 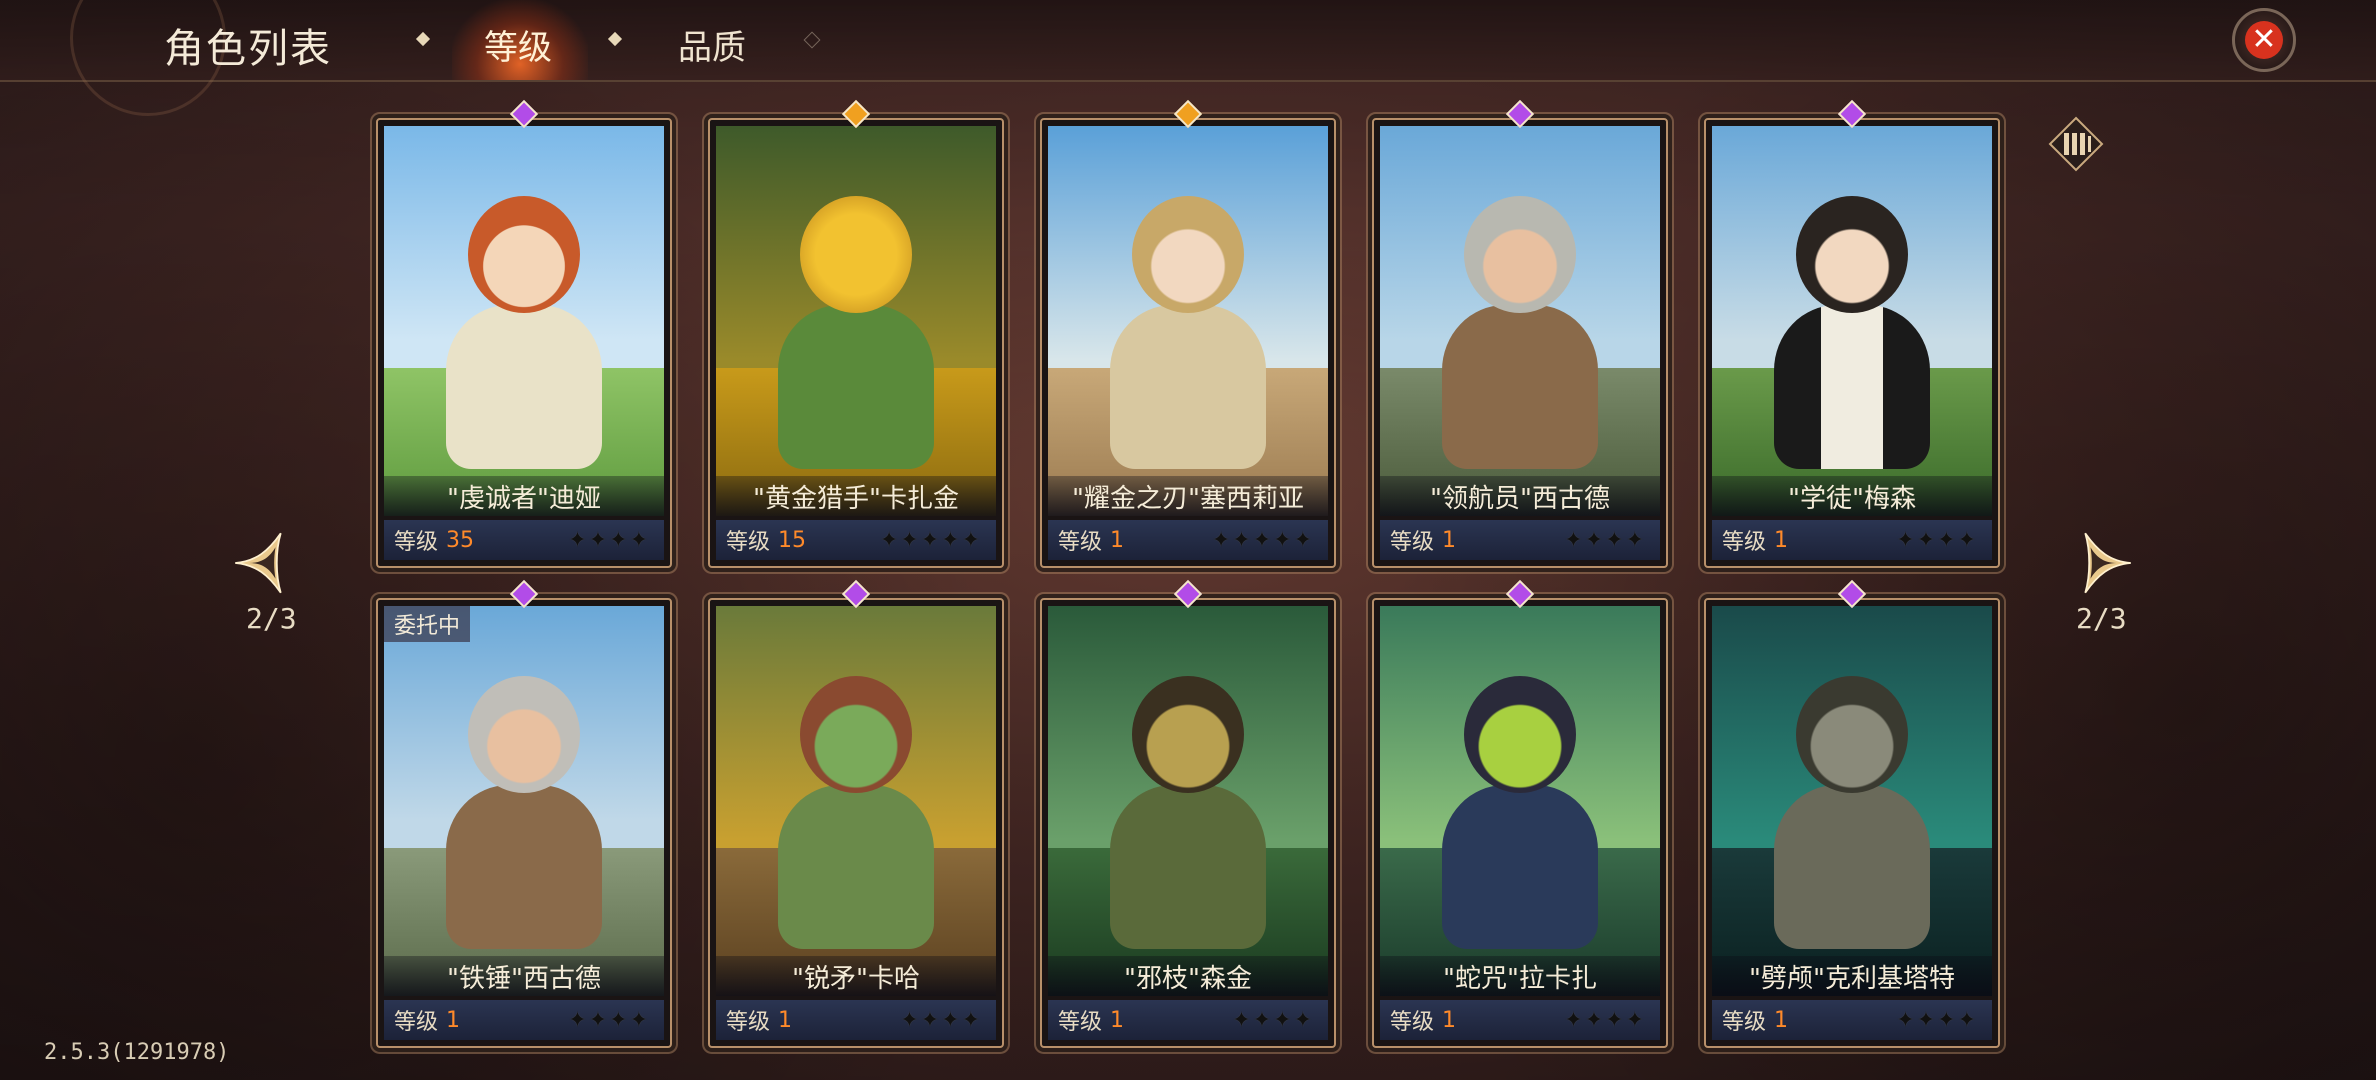 I want to click on tab-quality: 品质, so click(x=712, y=44).